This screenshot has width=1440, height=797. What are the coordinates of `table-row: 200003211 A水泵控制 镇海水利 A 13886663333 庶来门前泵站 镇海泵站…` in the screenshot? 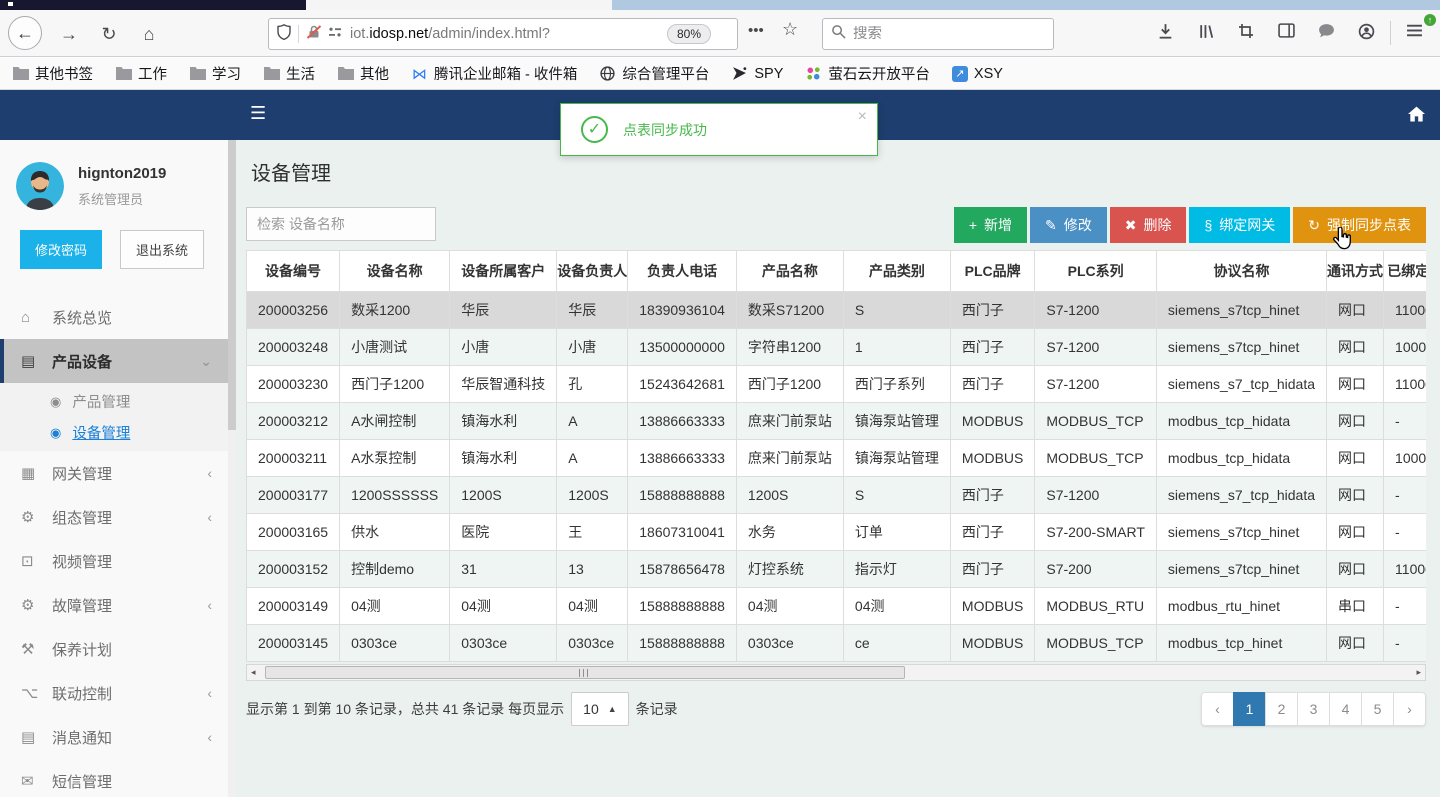 It's located at (836, 458).